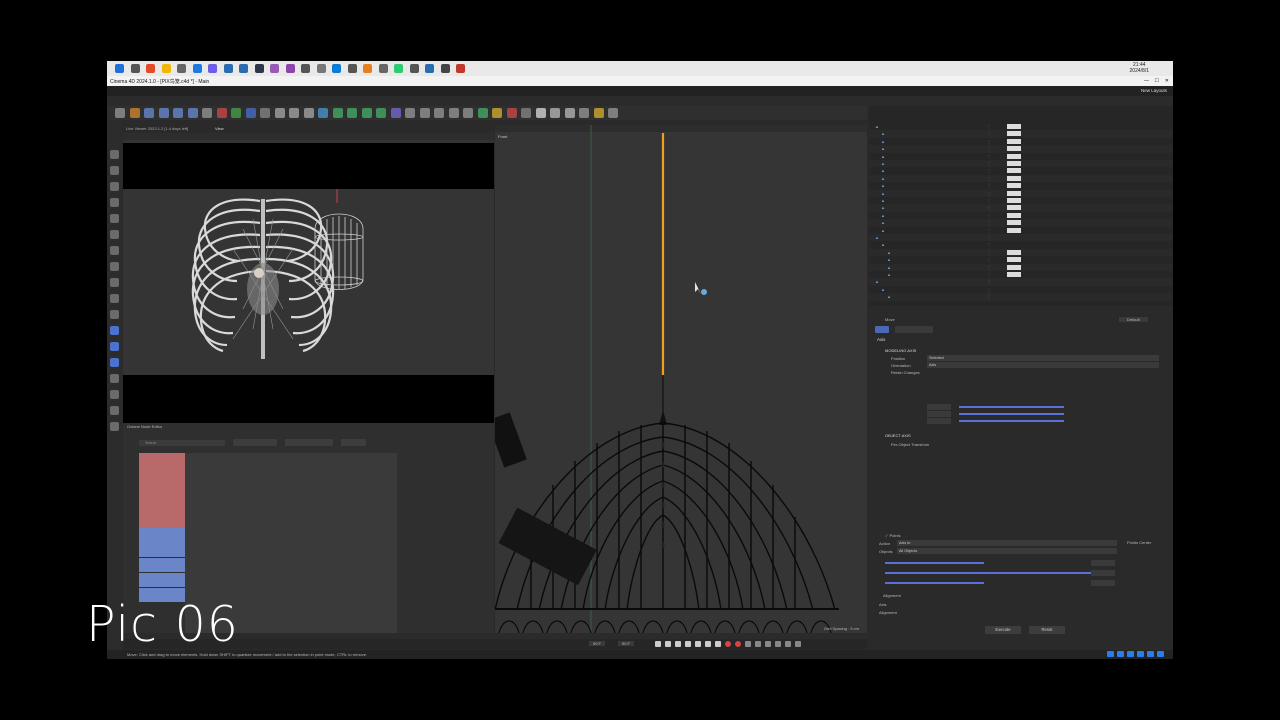 The image size is (1280, 720). I want to click on orientation-dropdown: Axis, so click(1043, 365).